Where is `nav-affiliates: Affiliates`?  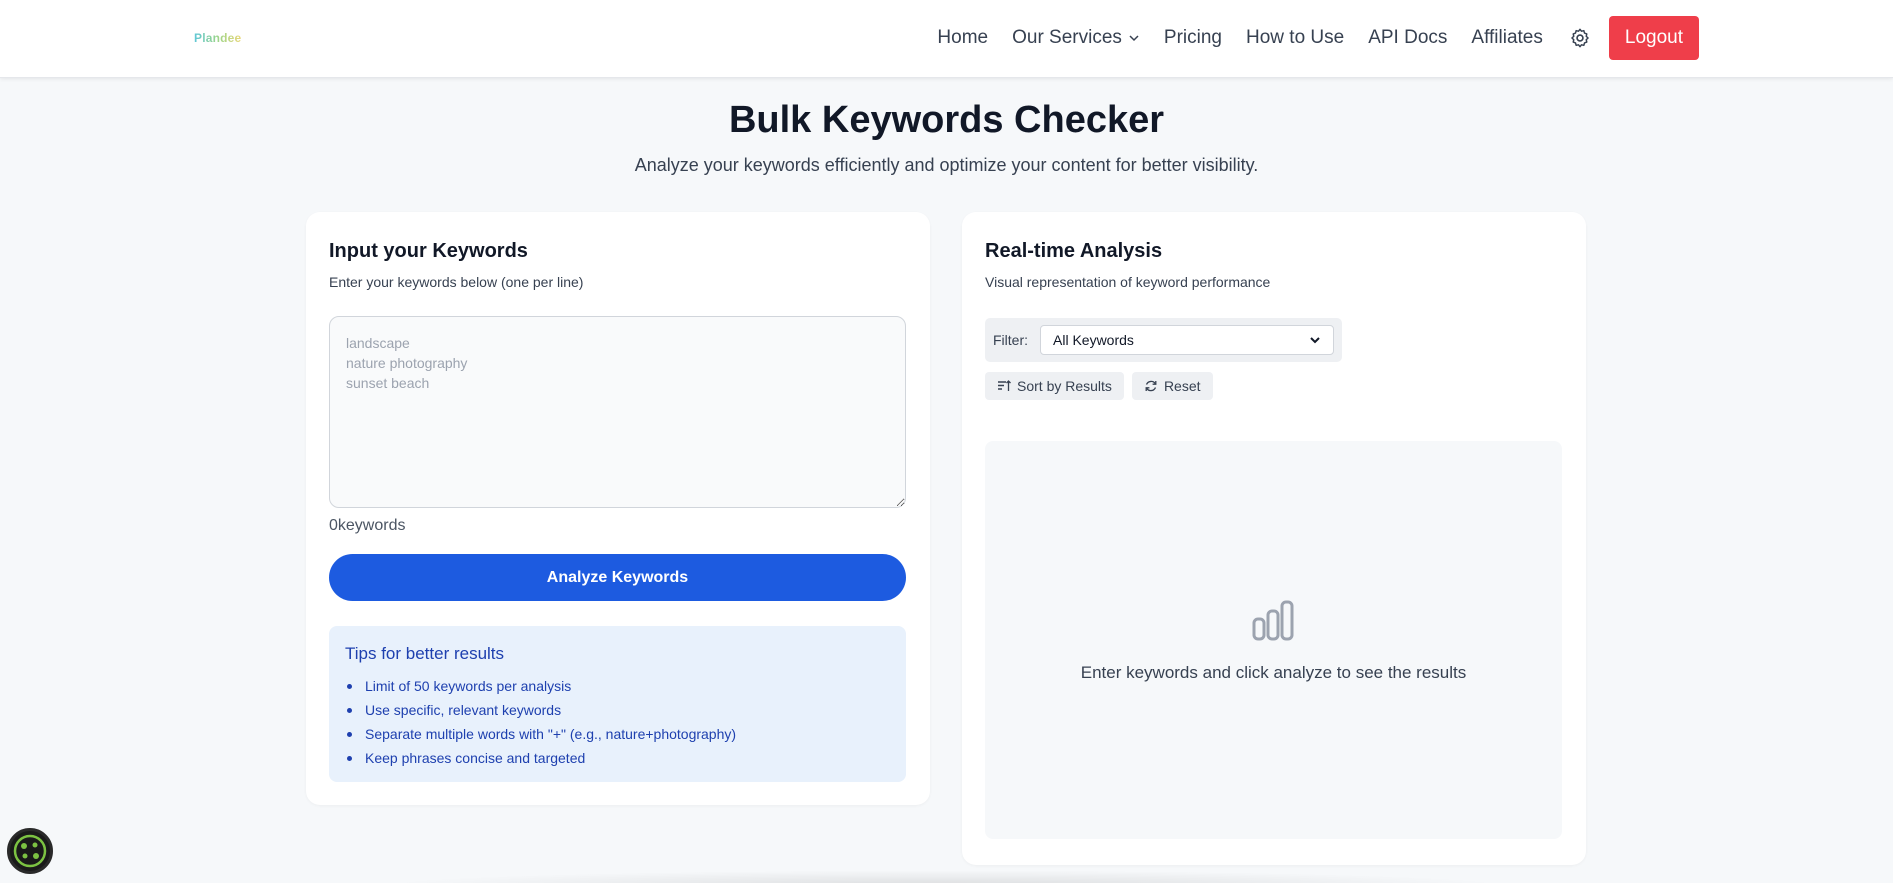
nav-affiliates: Affiliates is located at coordinates (1506, 38).